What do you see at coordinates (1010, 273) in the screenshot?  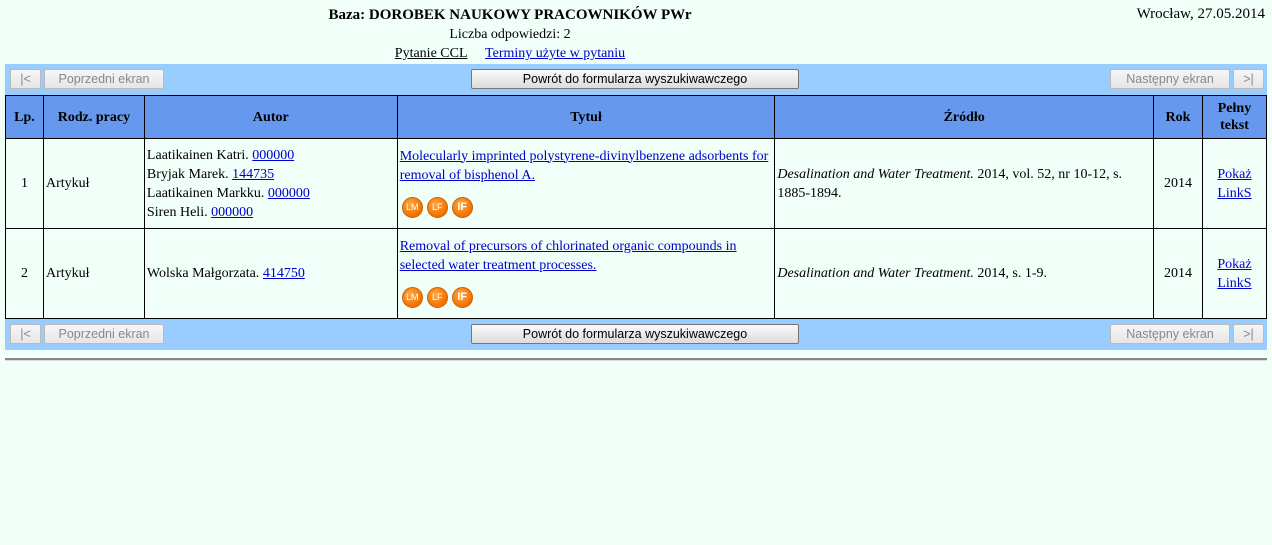 I see `source-details: 2014, s. 1-9.` at bounding box center [1010, 273].